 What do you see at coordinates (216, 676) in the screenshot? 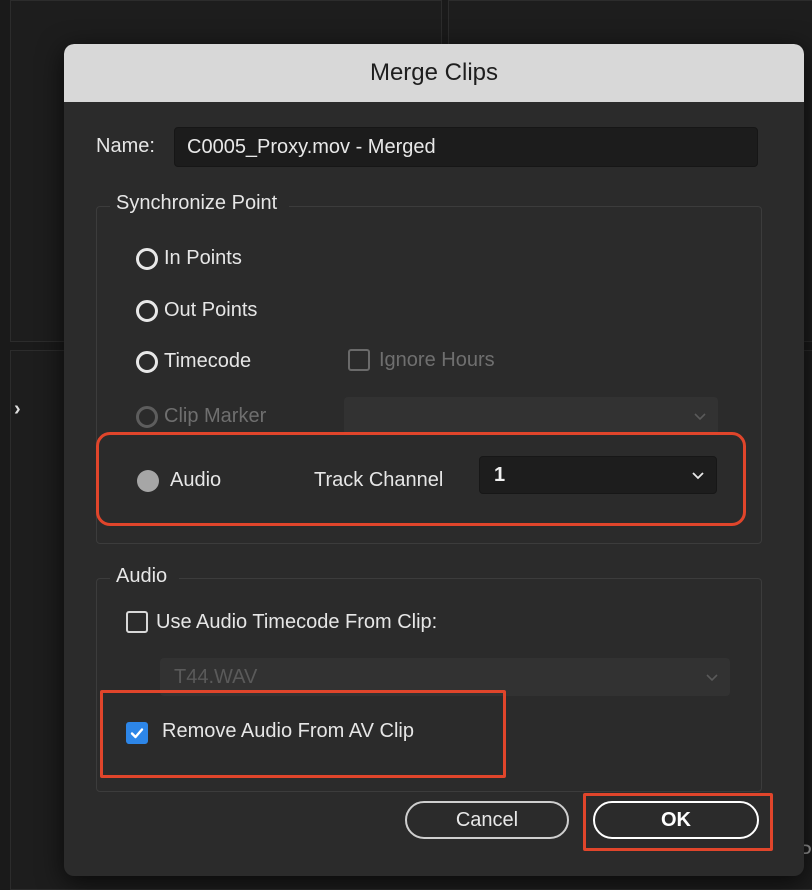
I see `audio-clip-value: T44.WAV` at bounding box center [216, 676].